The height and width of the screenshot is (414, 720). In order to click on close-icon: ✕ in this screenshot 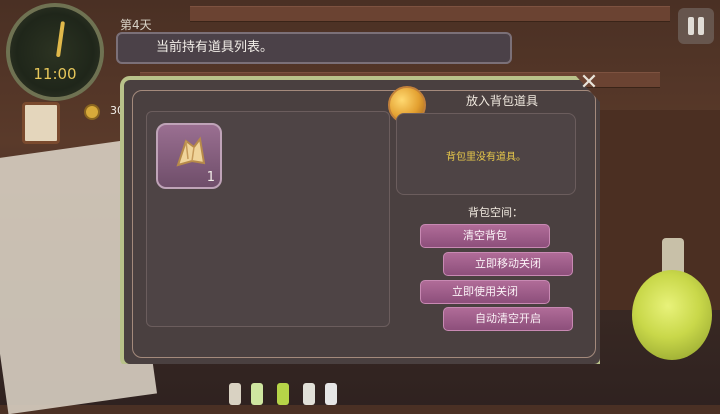, I will do `click(589, 83)`.